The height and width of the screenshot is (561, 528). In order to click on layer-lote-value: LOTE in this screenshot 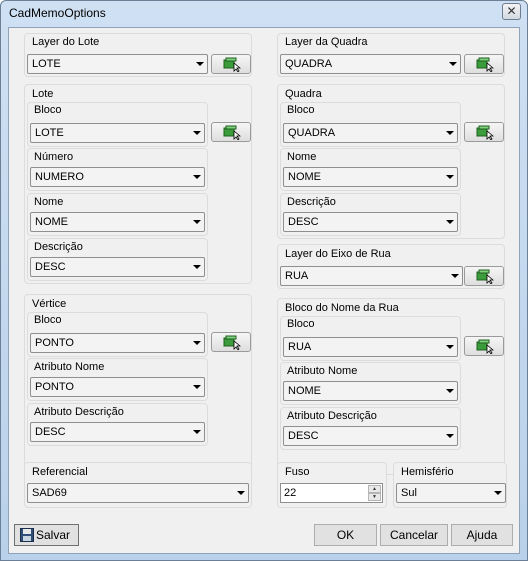, I will do `click(46, 64)`.